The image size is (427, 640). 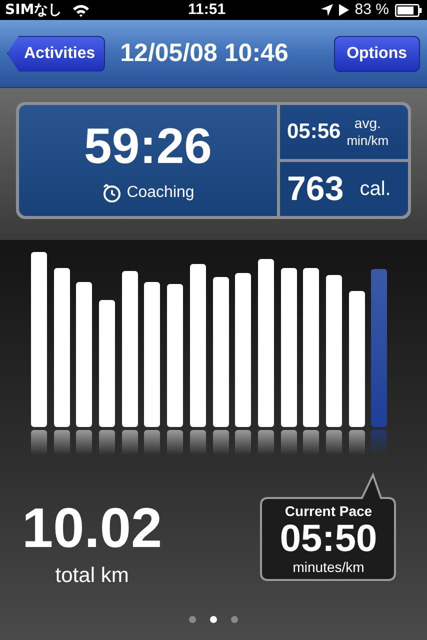 What do you see at coordinates (148, 146) in the screenshot?
I see `duration-value: 59:26` at bounding box center [148, 146].